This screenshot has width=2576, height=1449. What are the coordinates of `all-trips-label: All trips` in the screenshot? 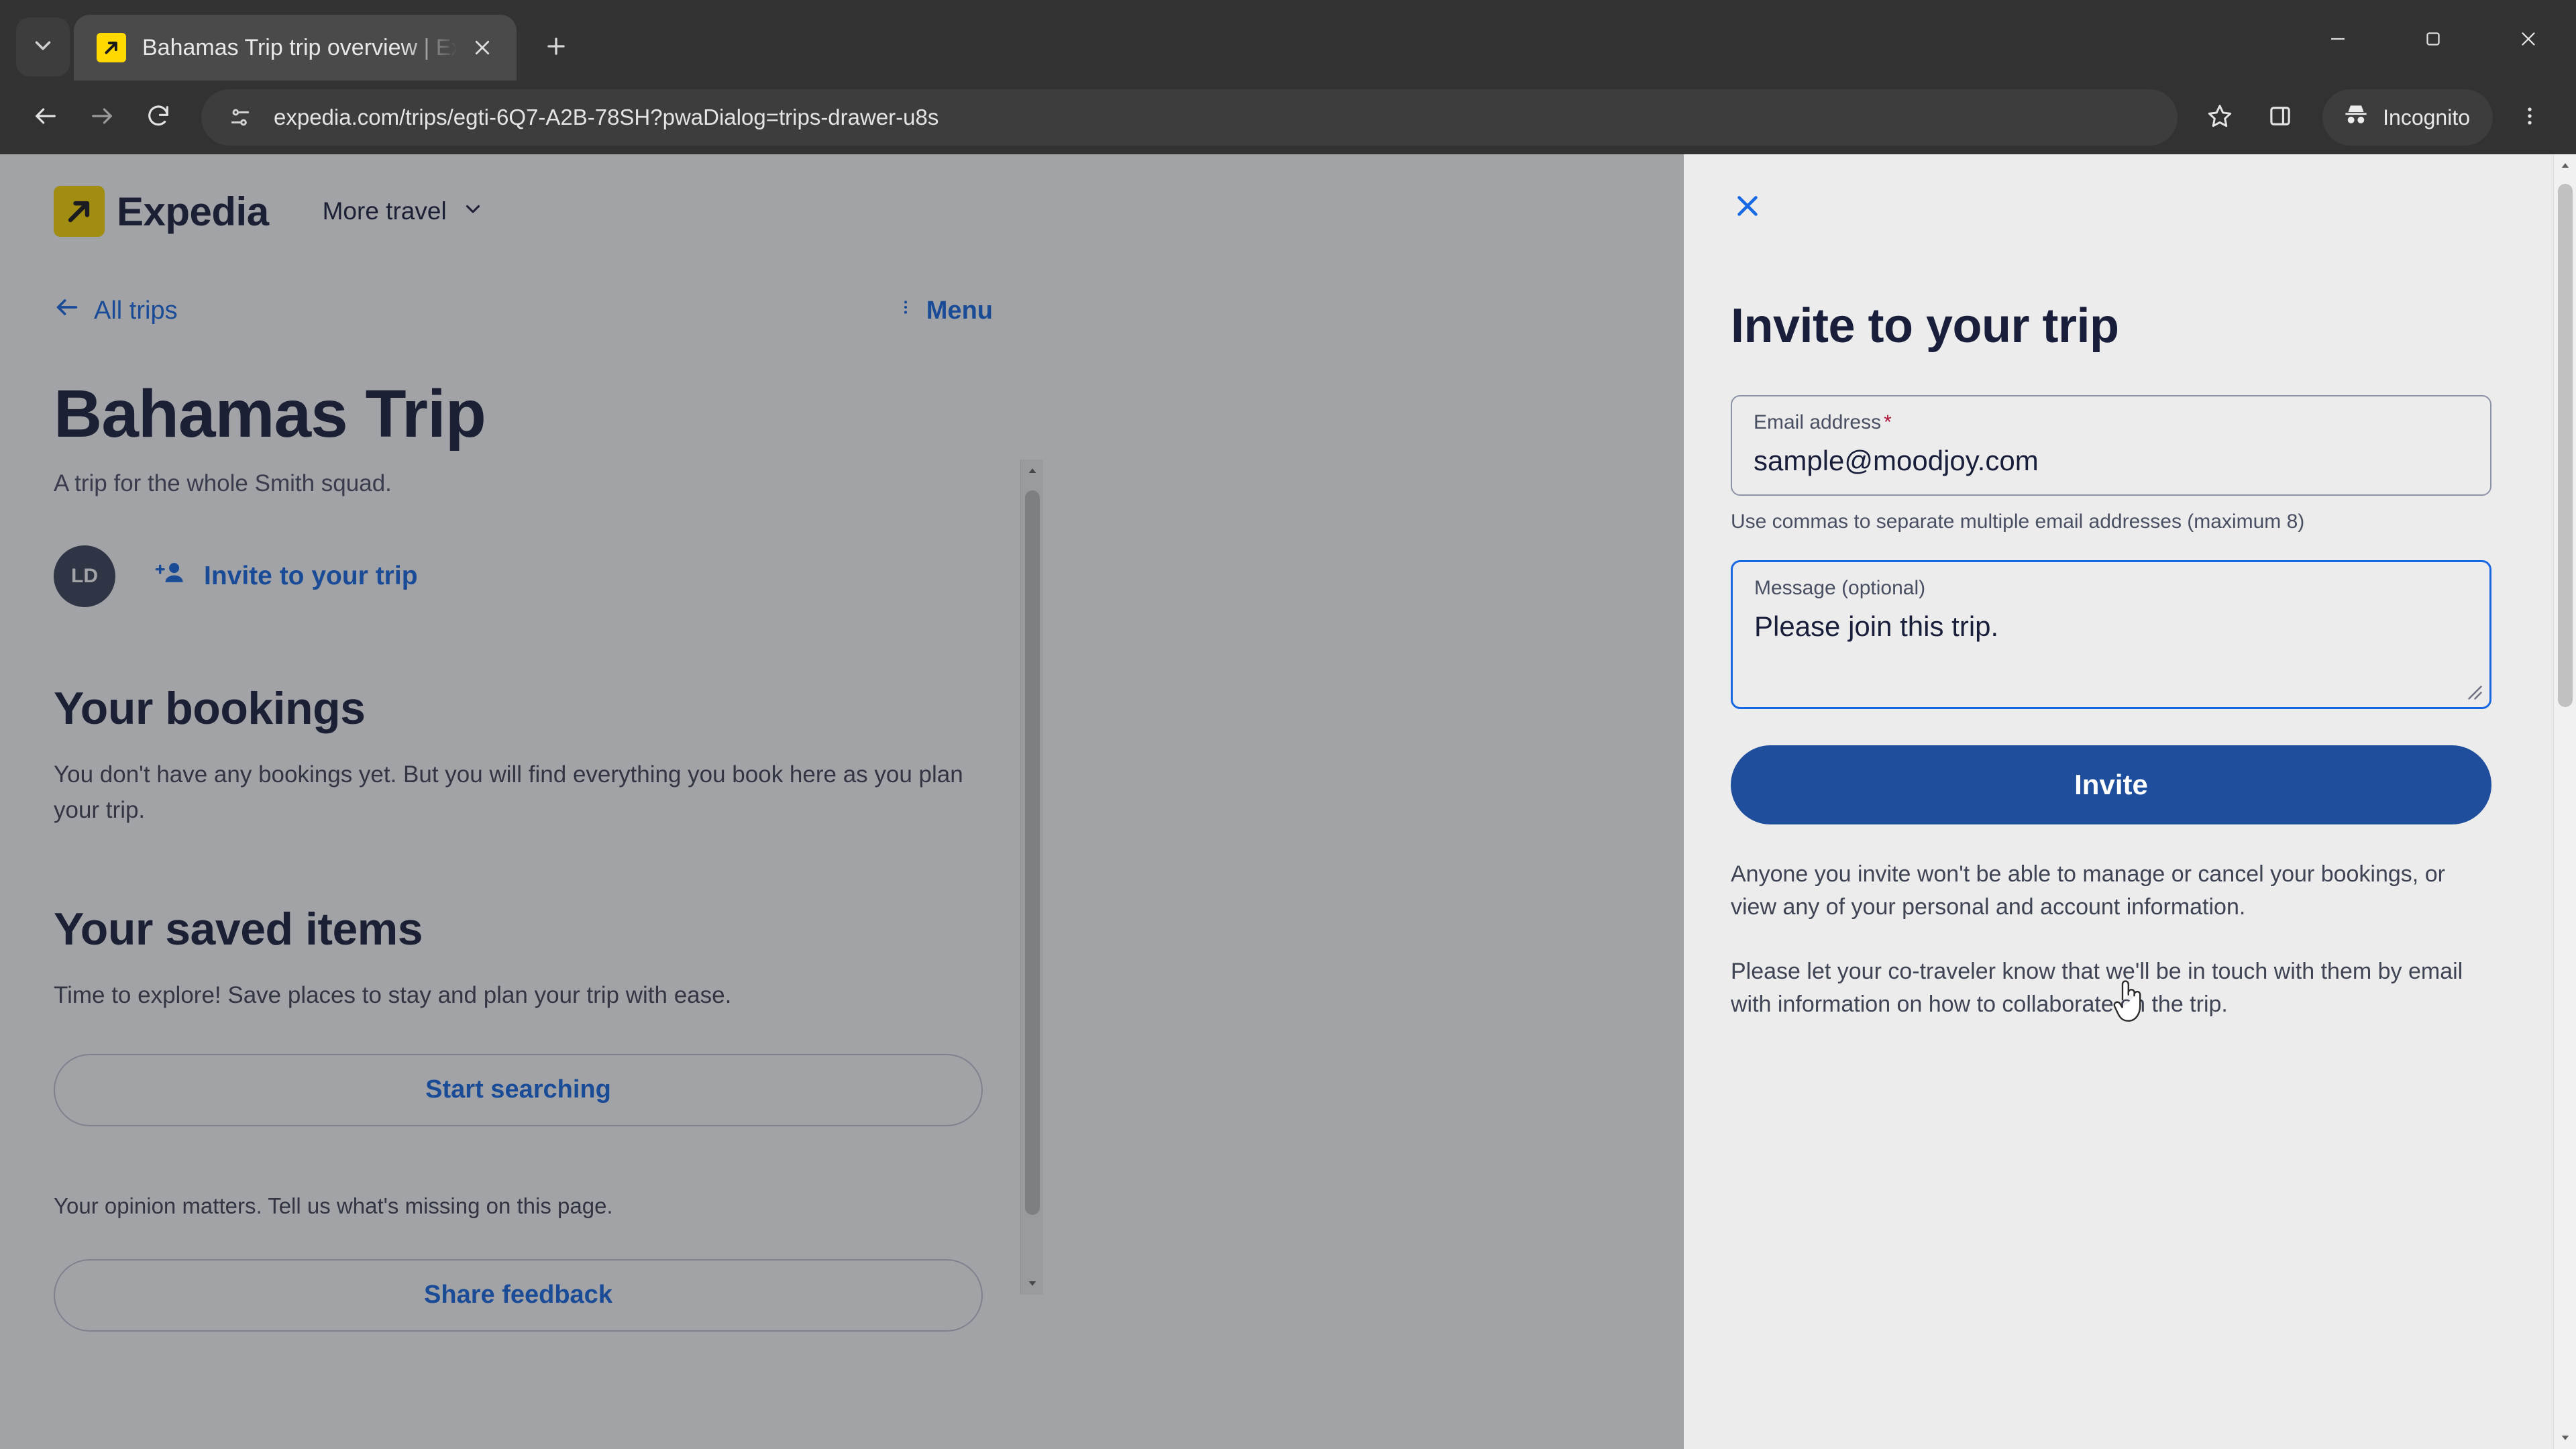 It's located at (136, 310).